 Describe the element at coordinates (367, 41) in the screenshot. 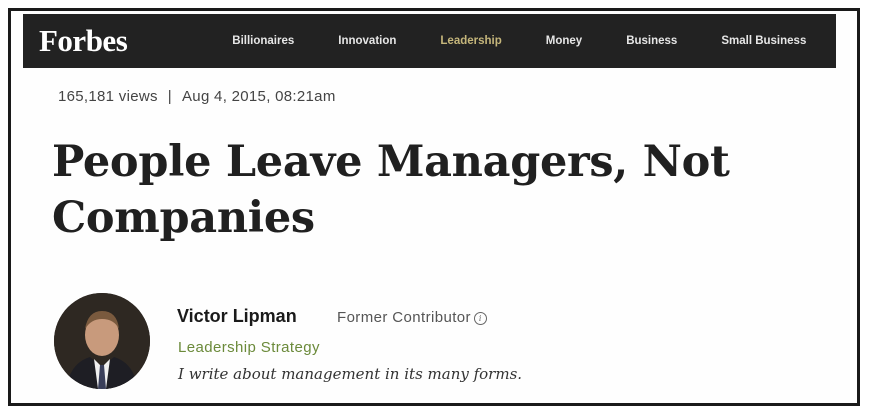

I see `nav-item-innovation: Innovation` at that location.